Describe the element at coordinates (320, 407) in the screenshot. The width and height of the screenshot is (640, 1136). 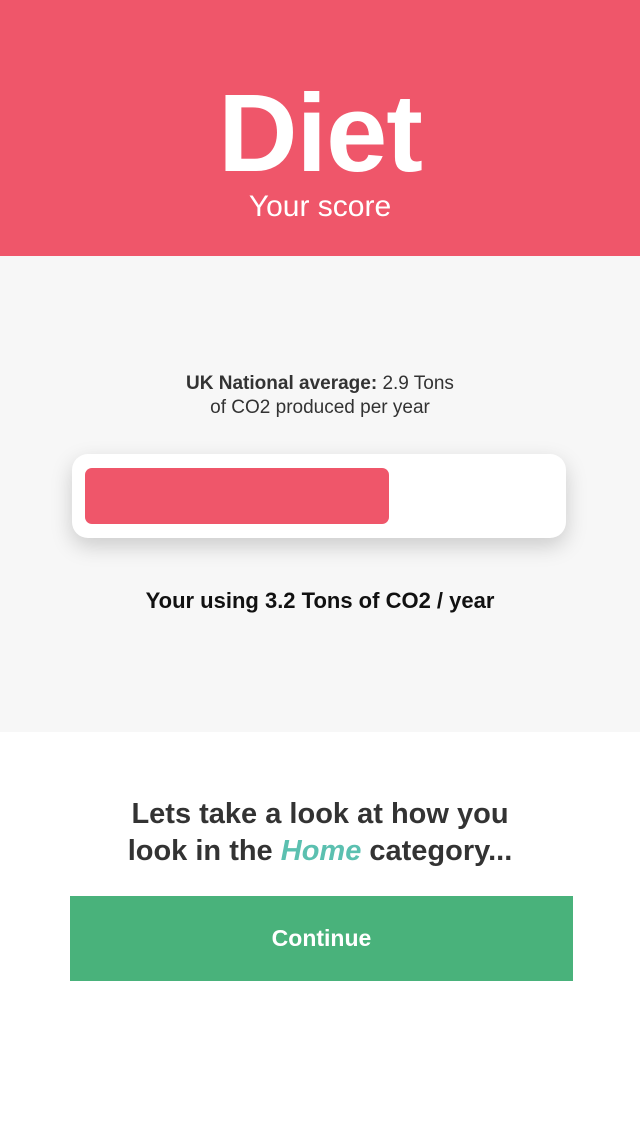
I see `national-average-unit: of CO2 produced per year` at that location.